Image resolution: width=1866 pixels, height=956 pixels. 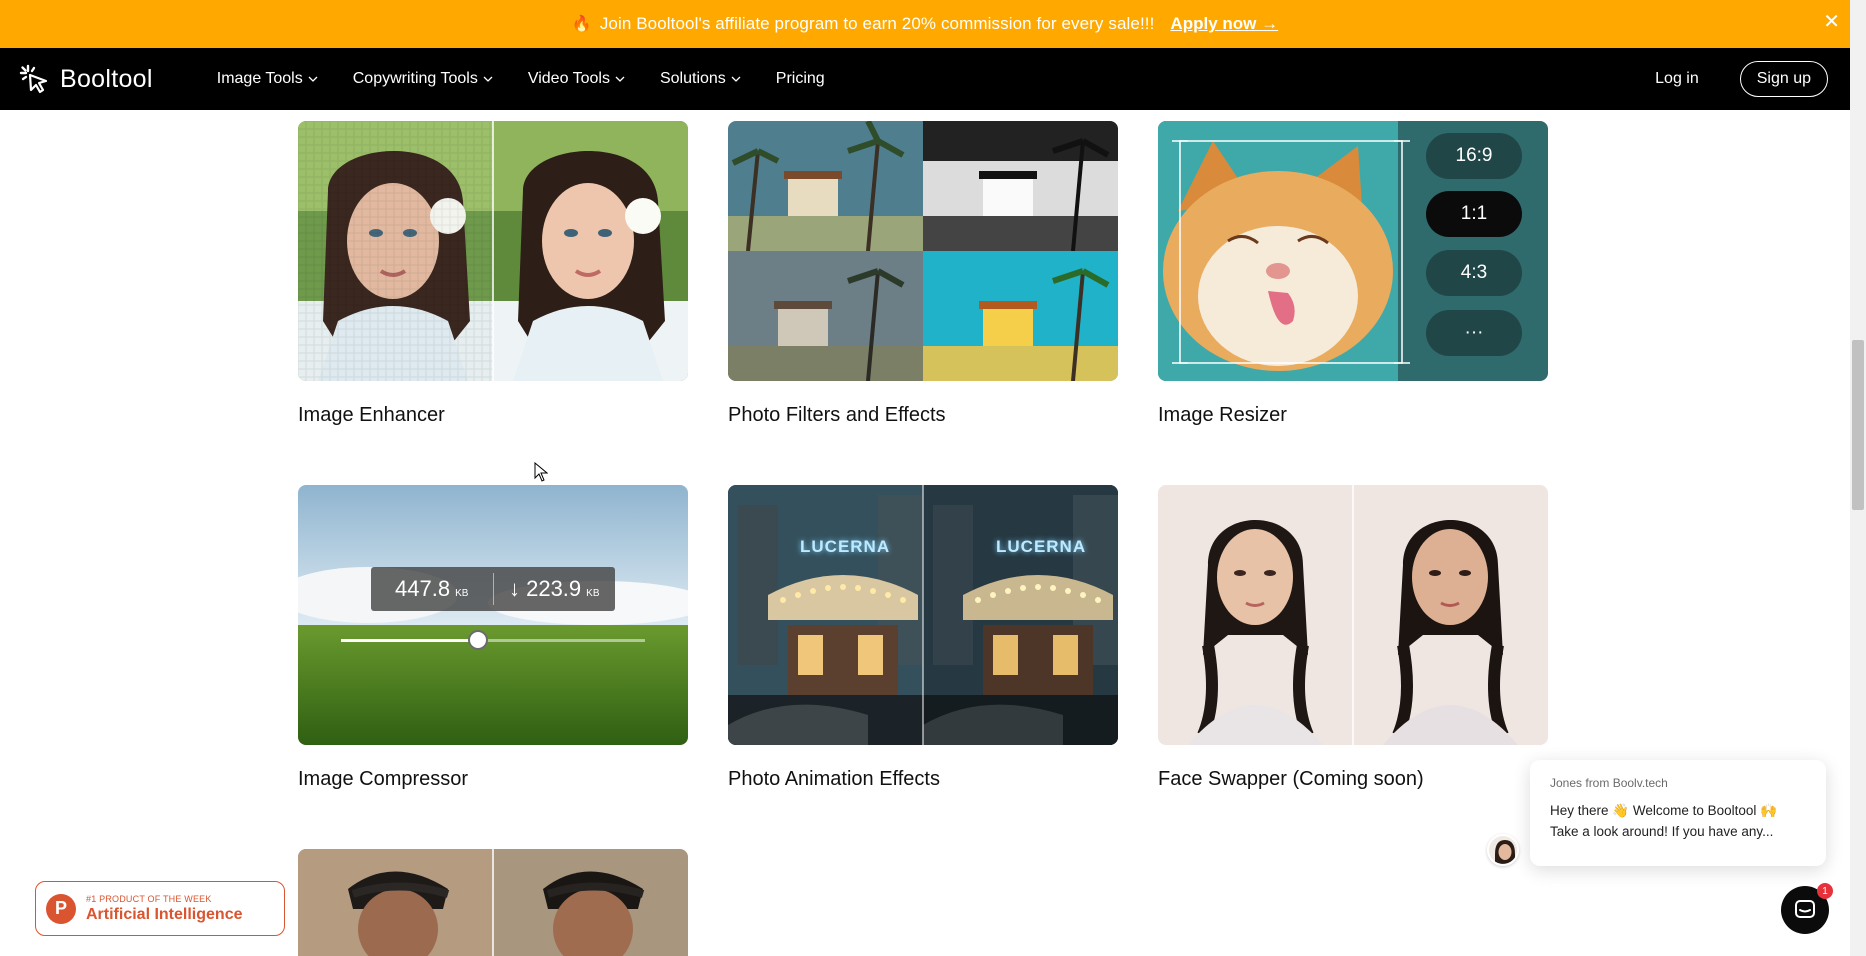 I want to click on original-size: 447.8 KB, so click(x=432, y=589).